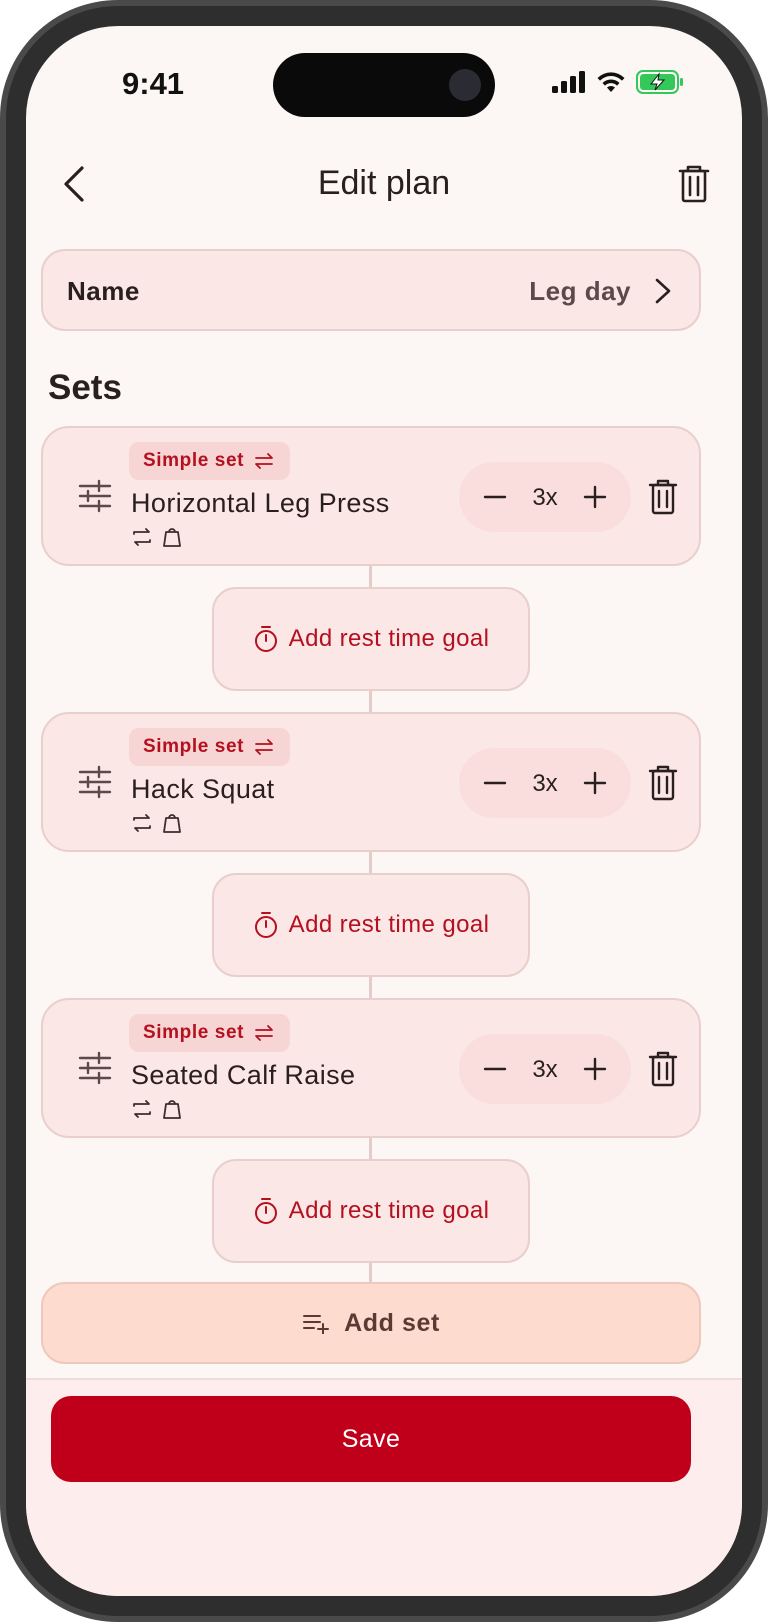  Describe the element at coordinates (384, 1487) in the screenshot. I see `bottom-action-bar: Save` at that location.